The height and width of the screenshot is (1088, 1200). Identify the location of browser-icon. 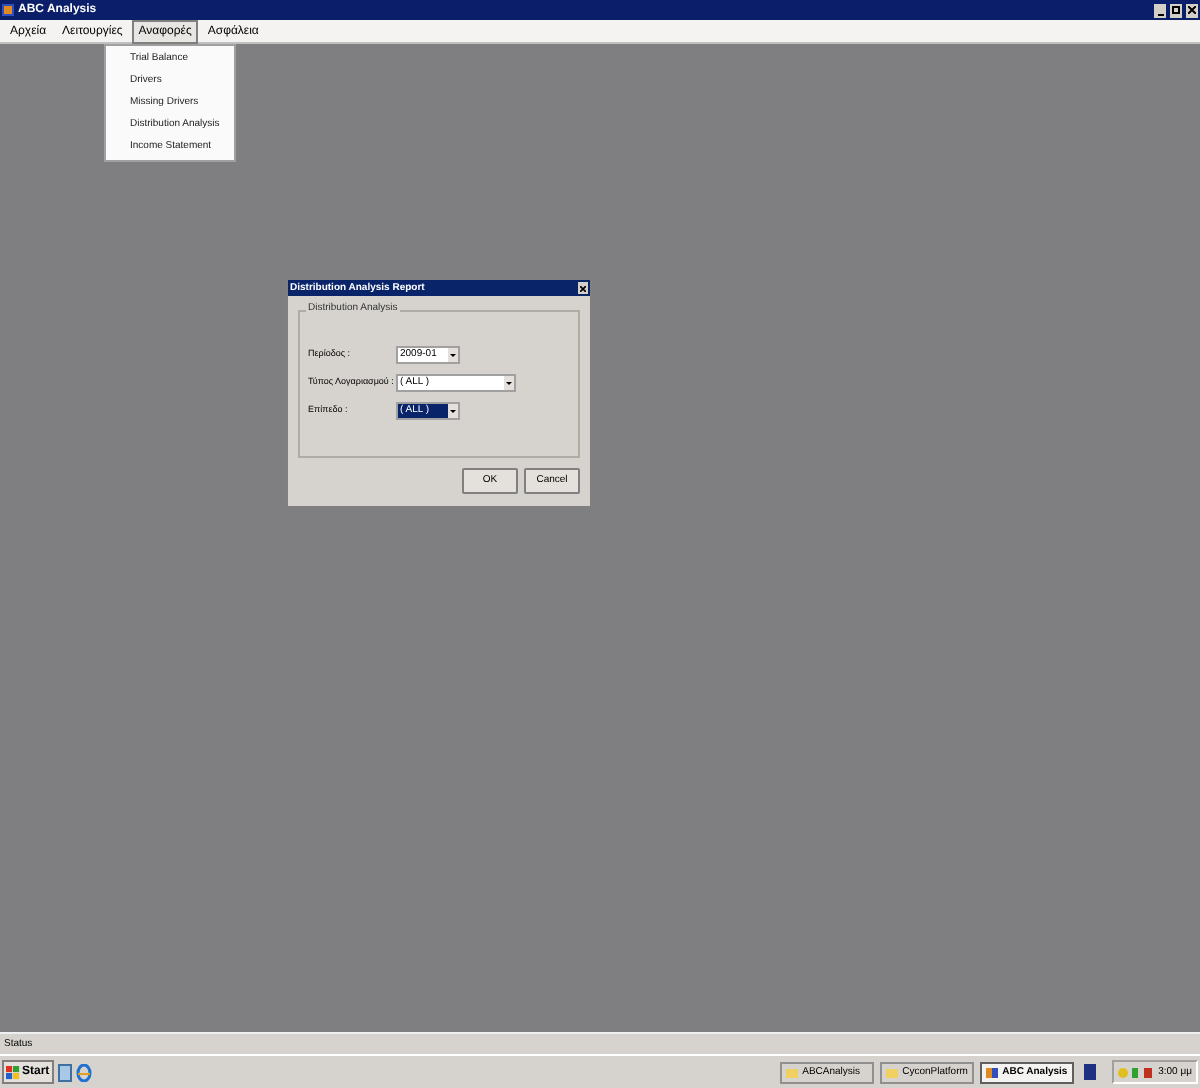
(83, 1072).